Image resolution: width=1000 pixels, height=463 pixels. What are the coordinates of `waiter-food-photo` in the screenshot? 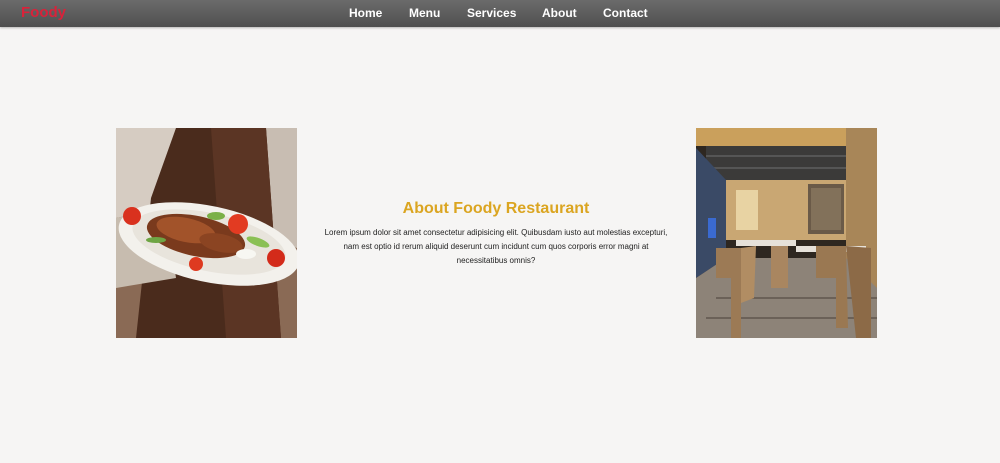 It's located at (206, 233).